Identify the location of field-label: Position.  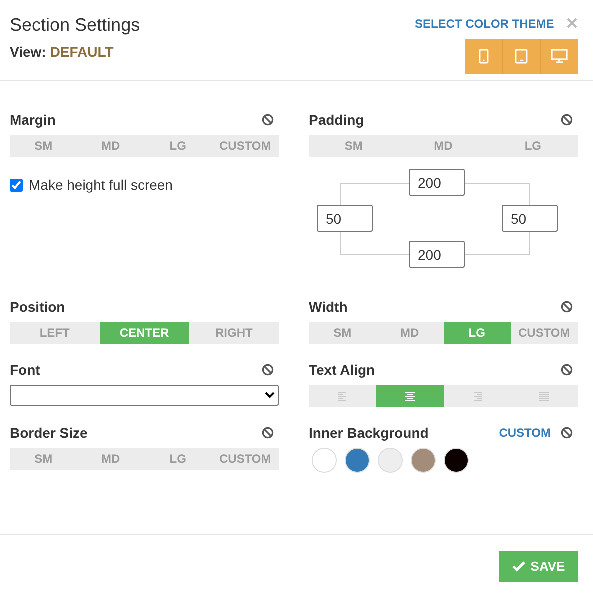
(38, 307).